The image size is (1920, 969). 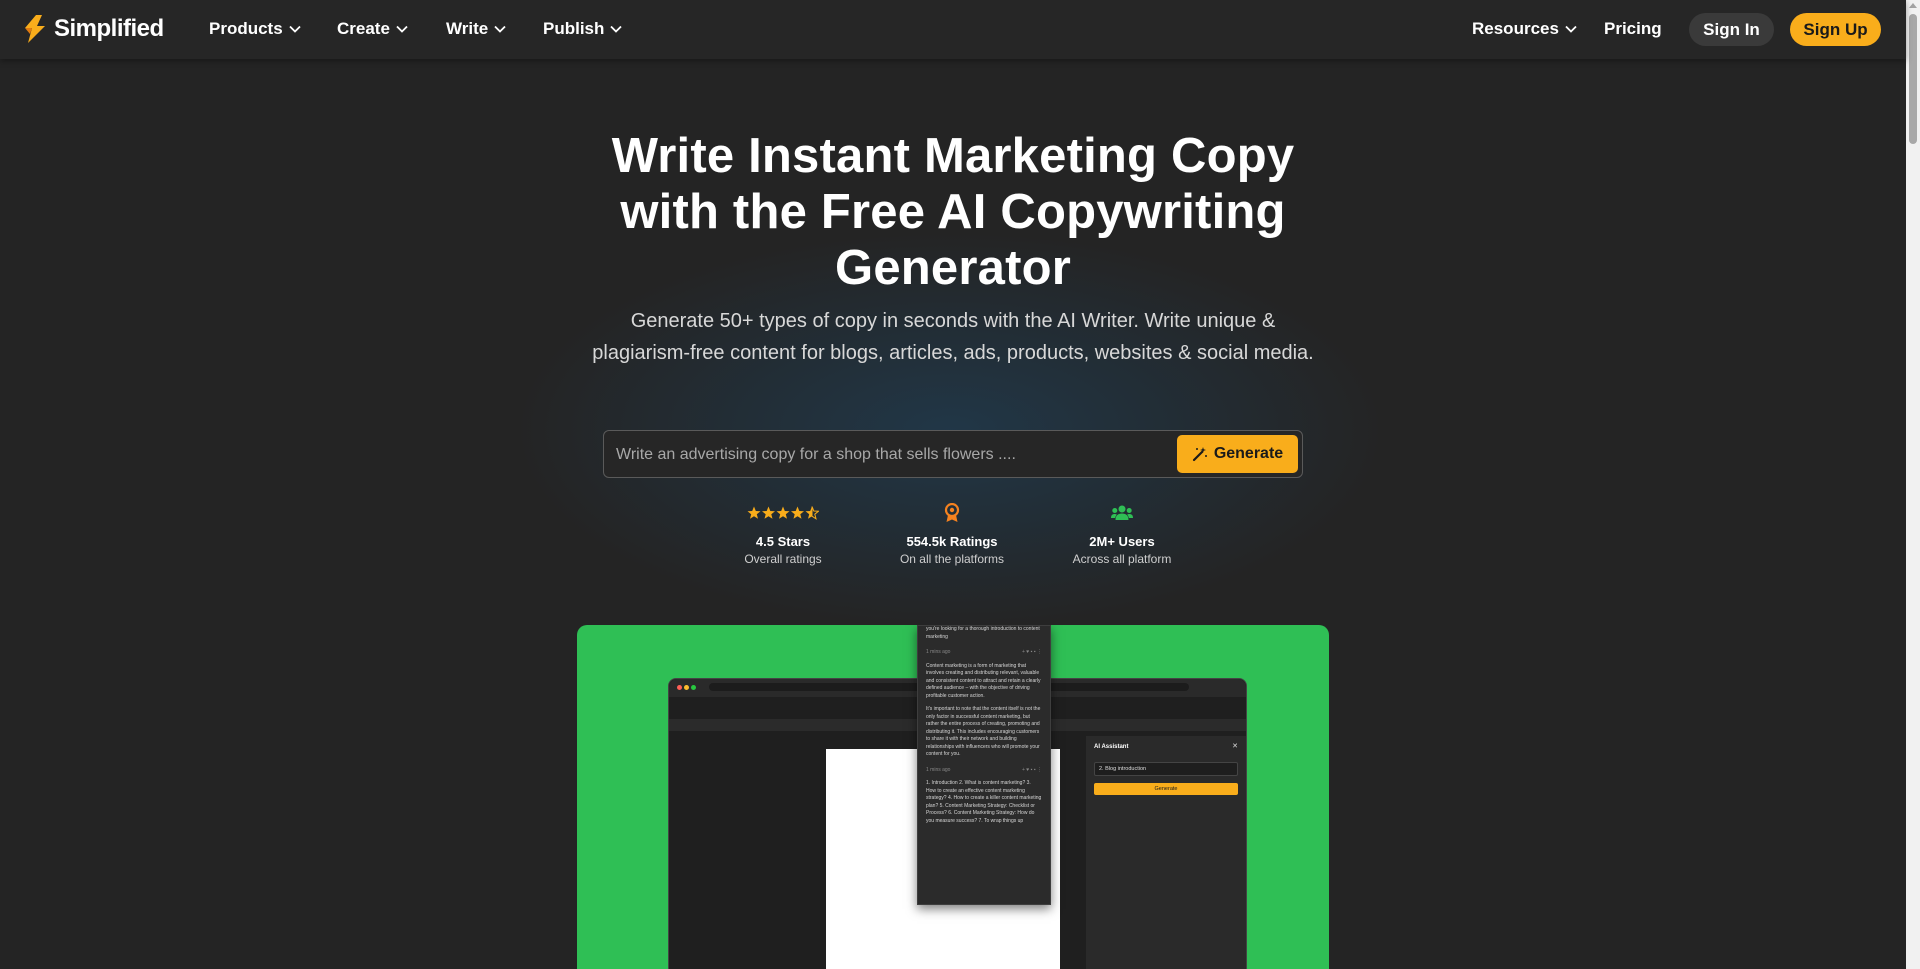 What do you see at coordinates (886, 455) in the screenshot?
I see `prompt-input` at bounding box center [886, 455].